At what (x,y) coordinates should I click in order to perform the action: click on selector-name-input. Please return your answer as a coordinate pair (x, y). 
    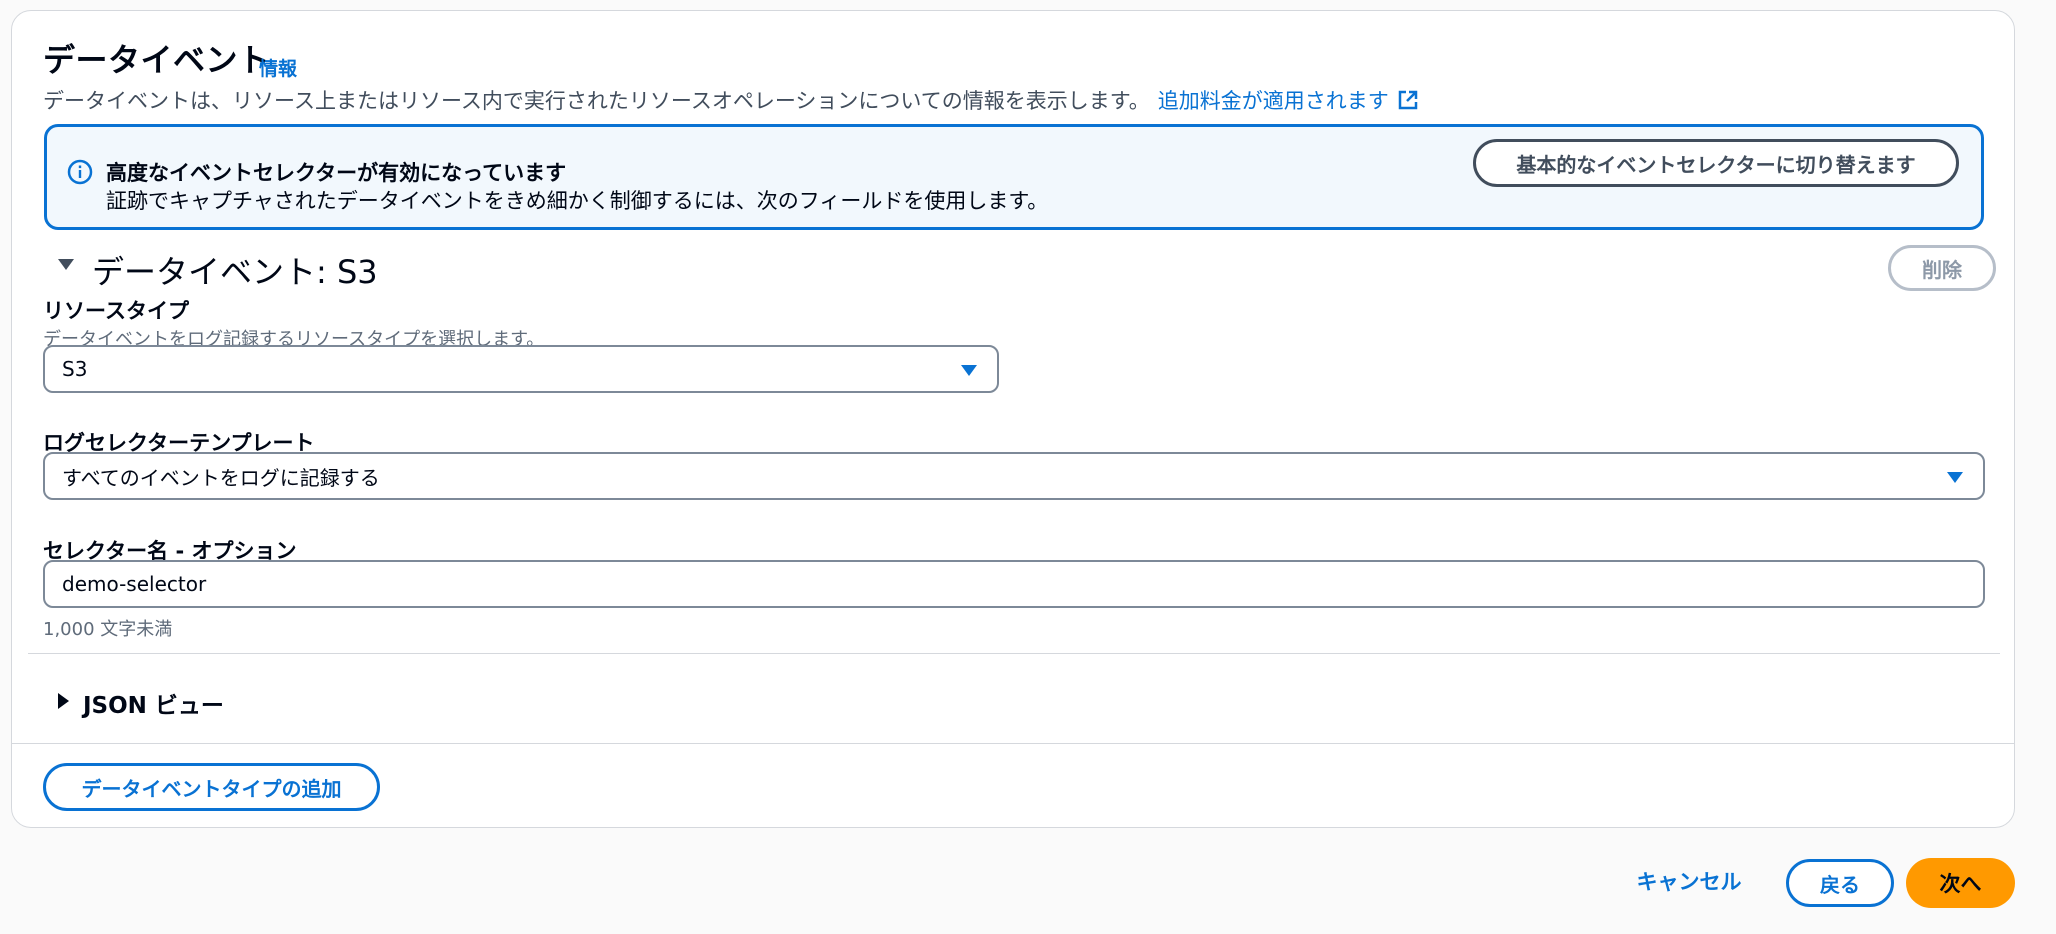
    Looking at the image, I should click on (1014, 584).